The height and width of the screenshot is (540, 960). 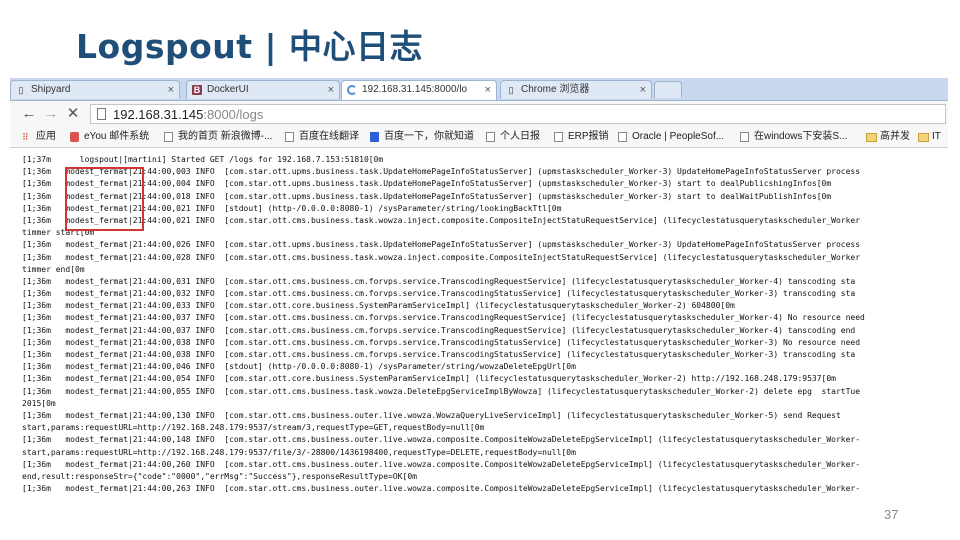 What do you see at coordinates (929, 137) in the screenshot?
I see `bookmark-folder-it: IT` at bounding box center [929, 137].